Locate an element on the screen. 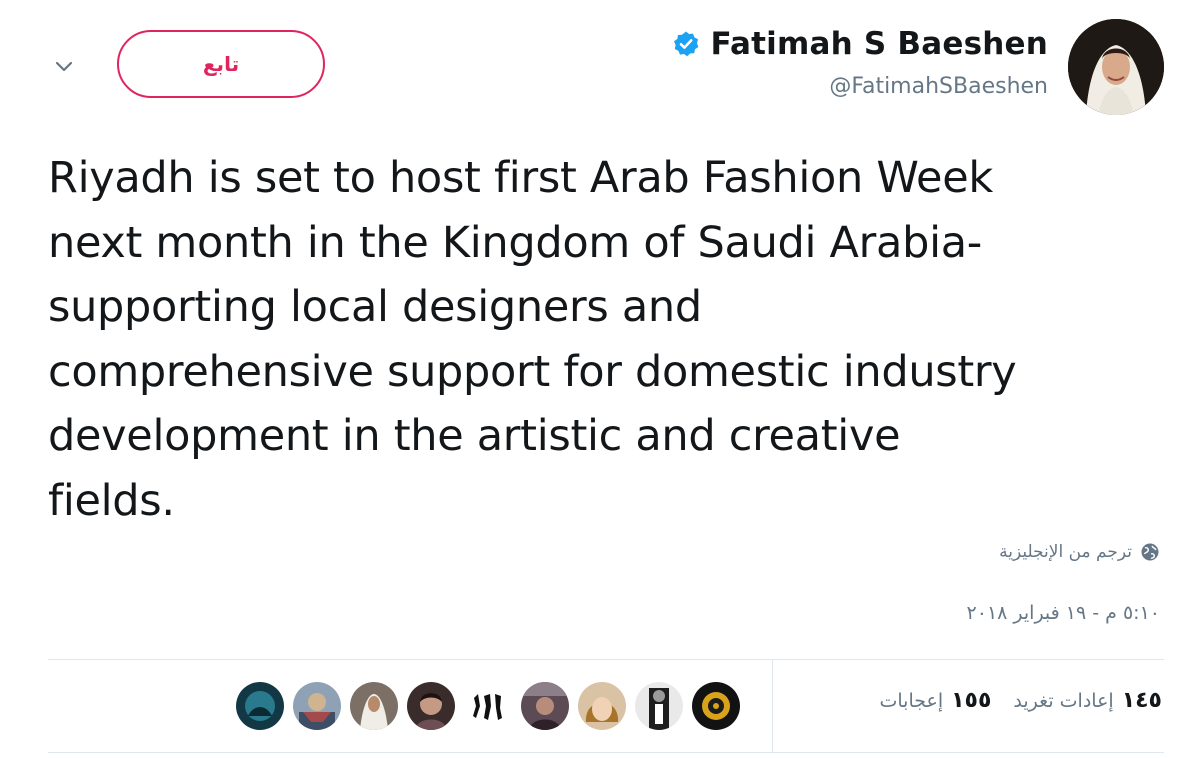 This screenshot has width=1200, height=758. likes-count: ١٥٥ is located at coordinates (971, 700).